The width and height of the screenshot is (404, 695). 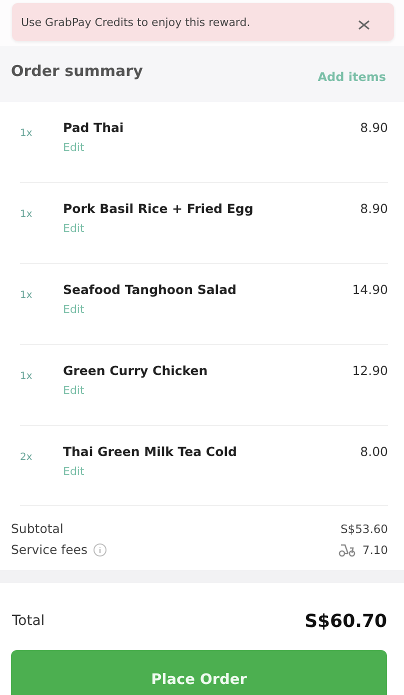 I want to click on place-order-button: Place Order, so click(x=199, y=672).